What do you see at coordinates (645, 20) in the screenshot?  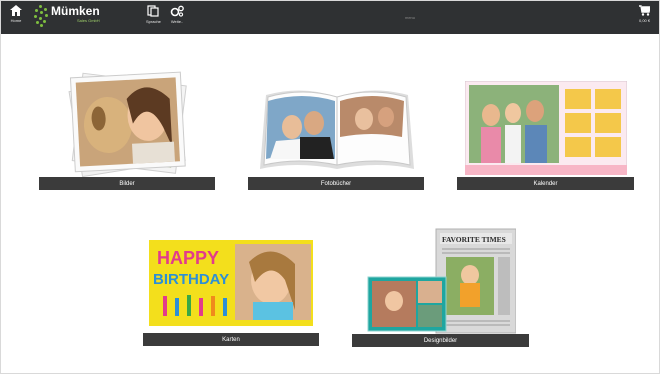 I see `cart-total: 0,00 €` at bounding box center [645, 20].